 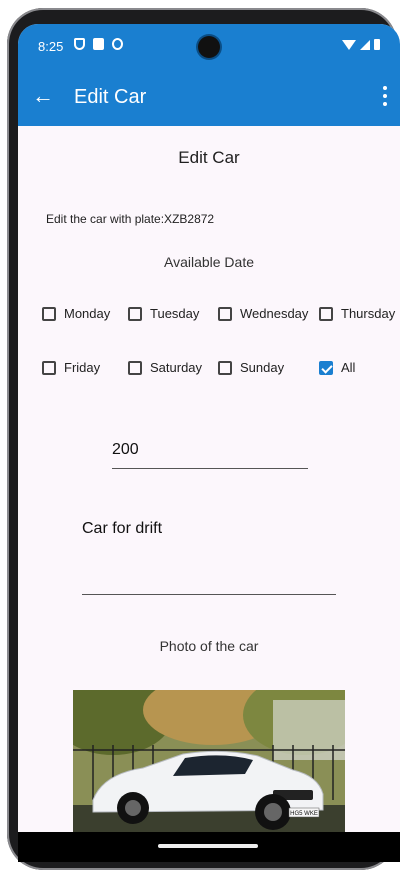 I want to click on status-time: 8:25, so click(x=51, y=46).